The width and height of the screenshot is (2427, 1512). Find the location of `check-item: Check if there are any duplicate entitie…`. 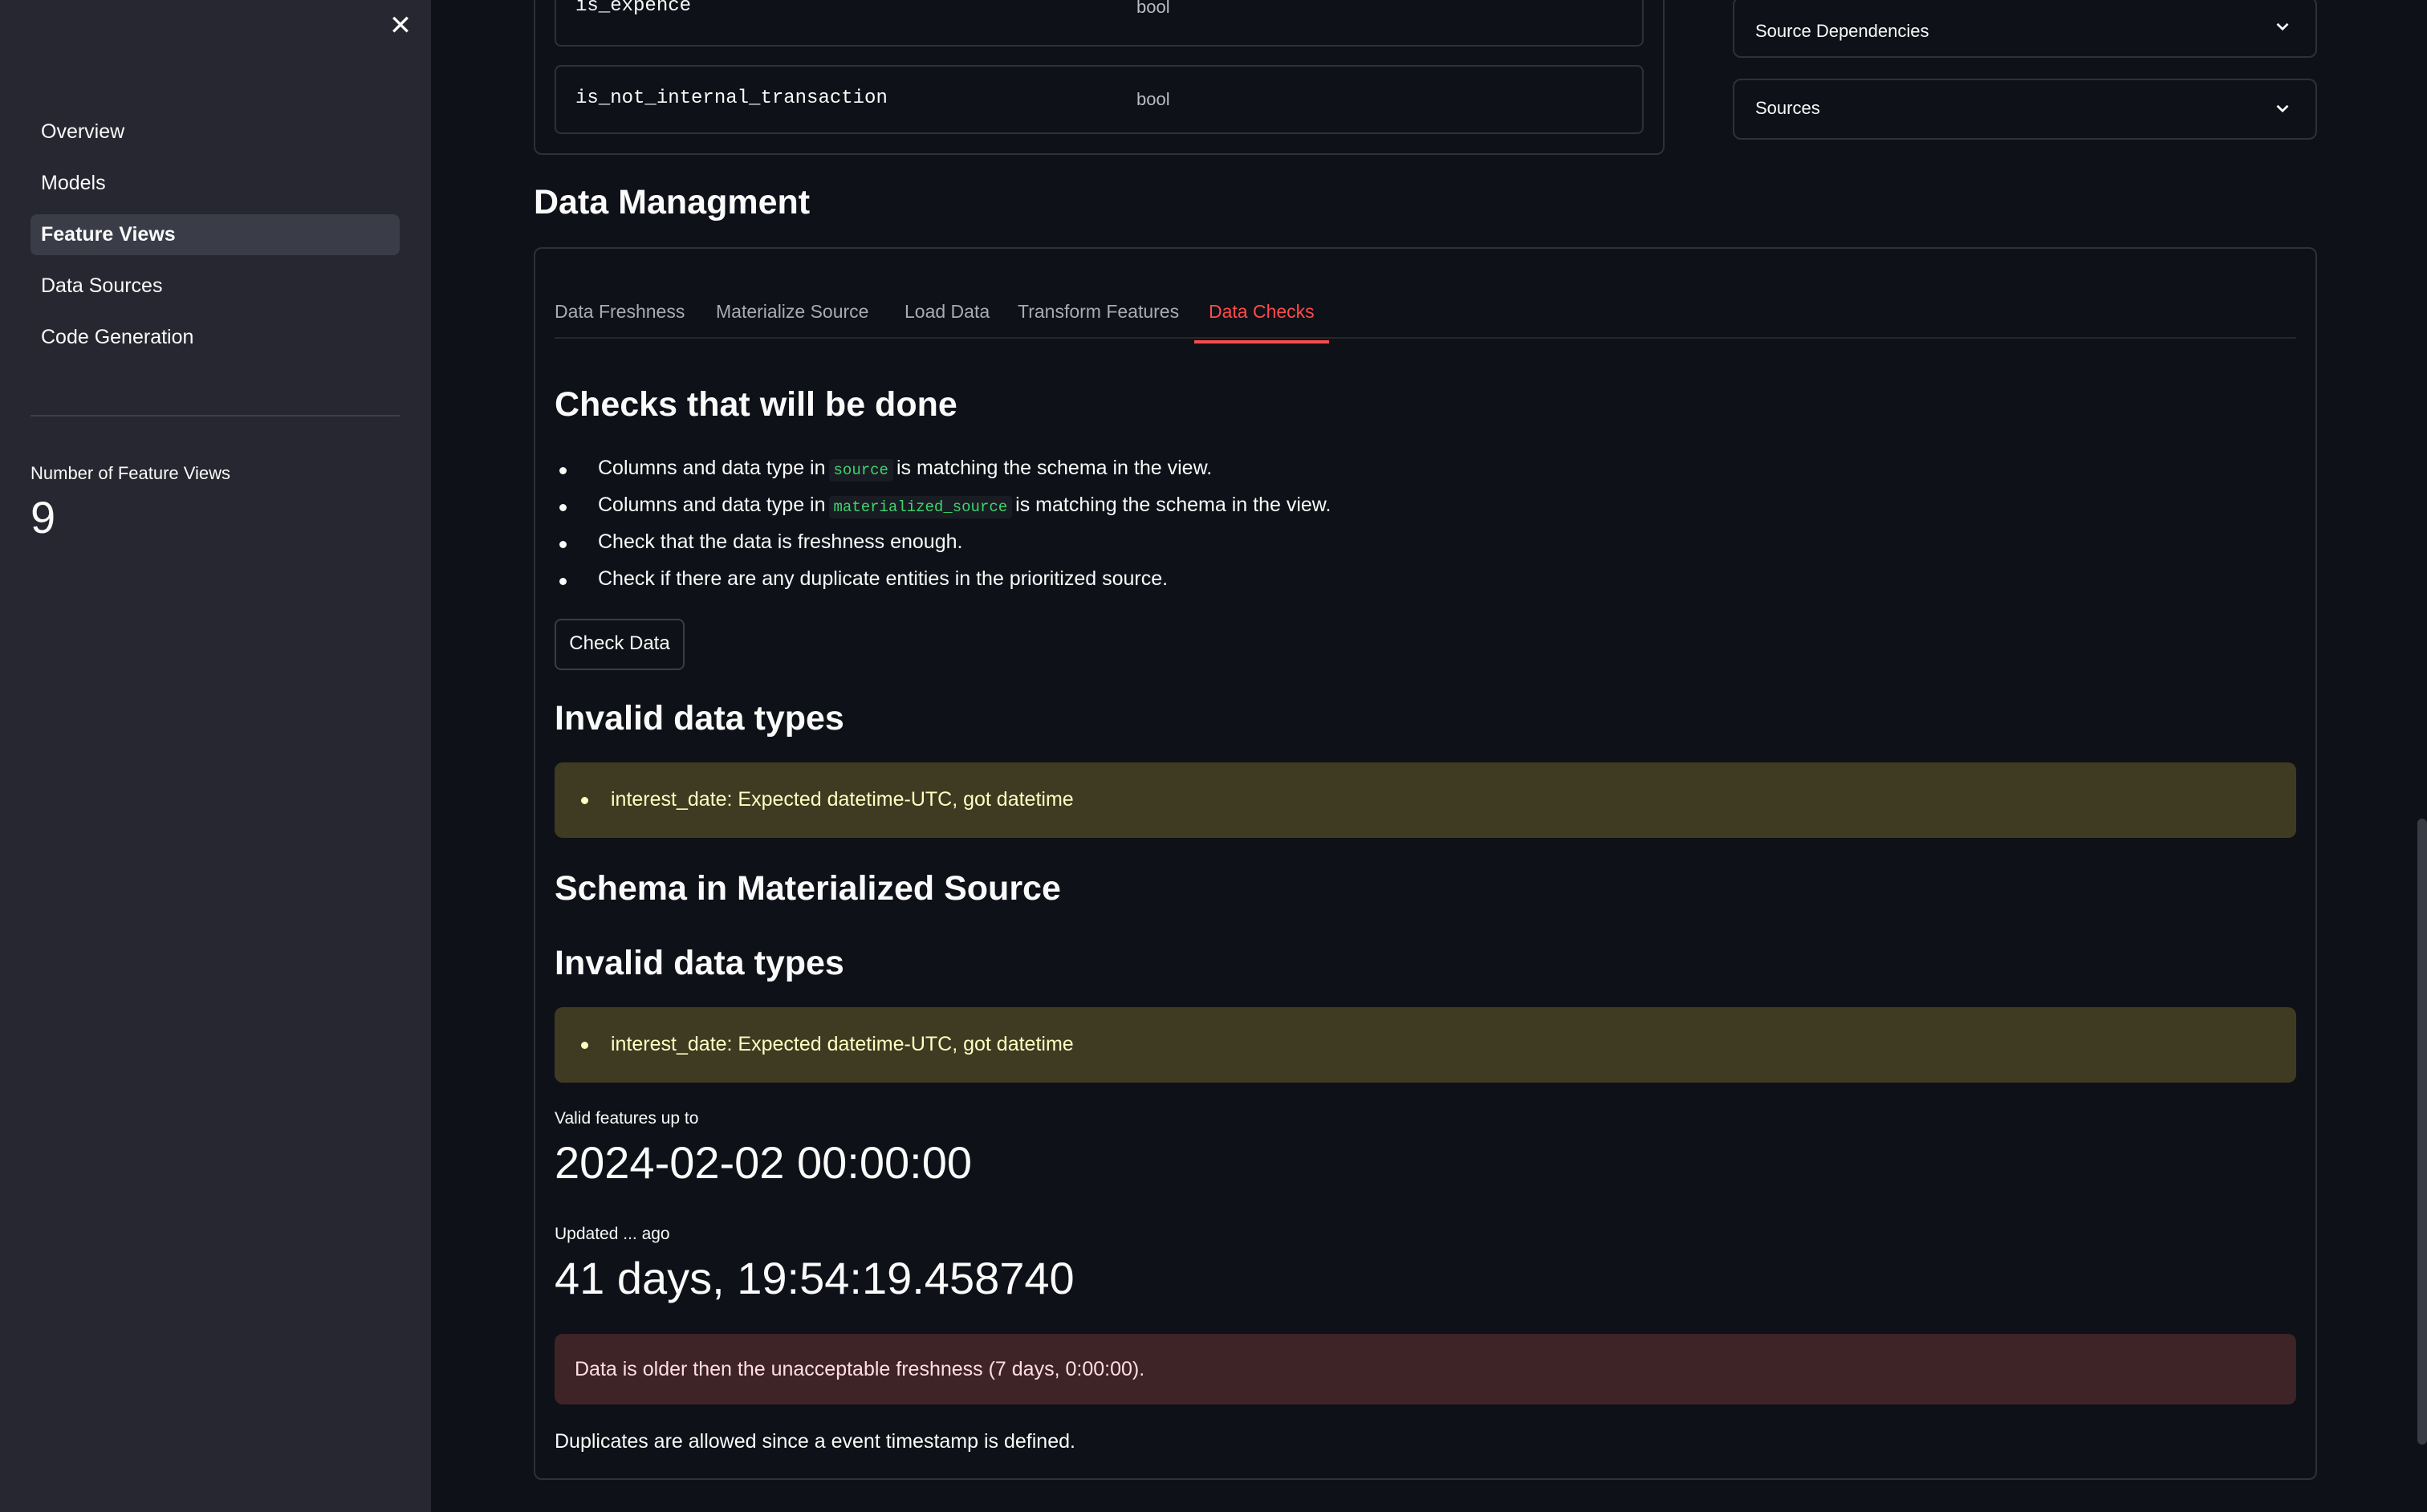

check-item: Check if there are any duplicate entitie… is located at coordinates (864, 579).